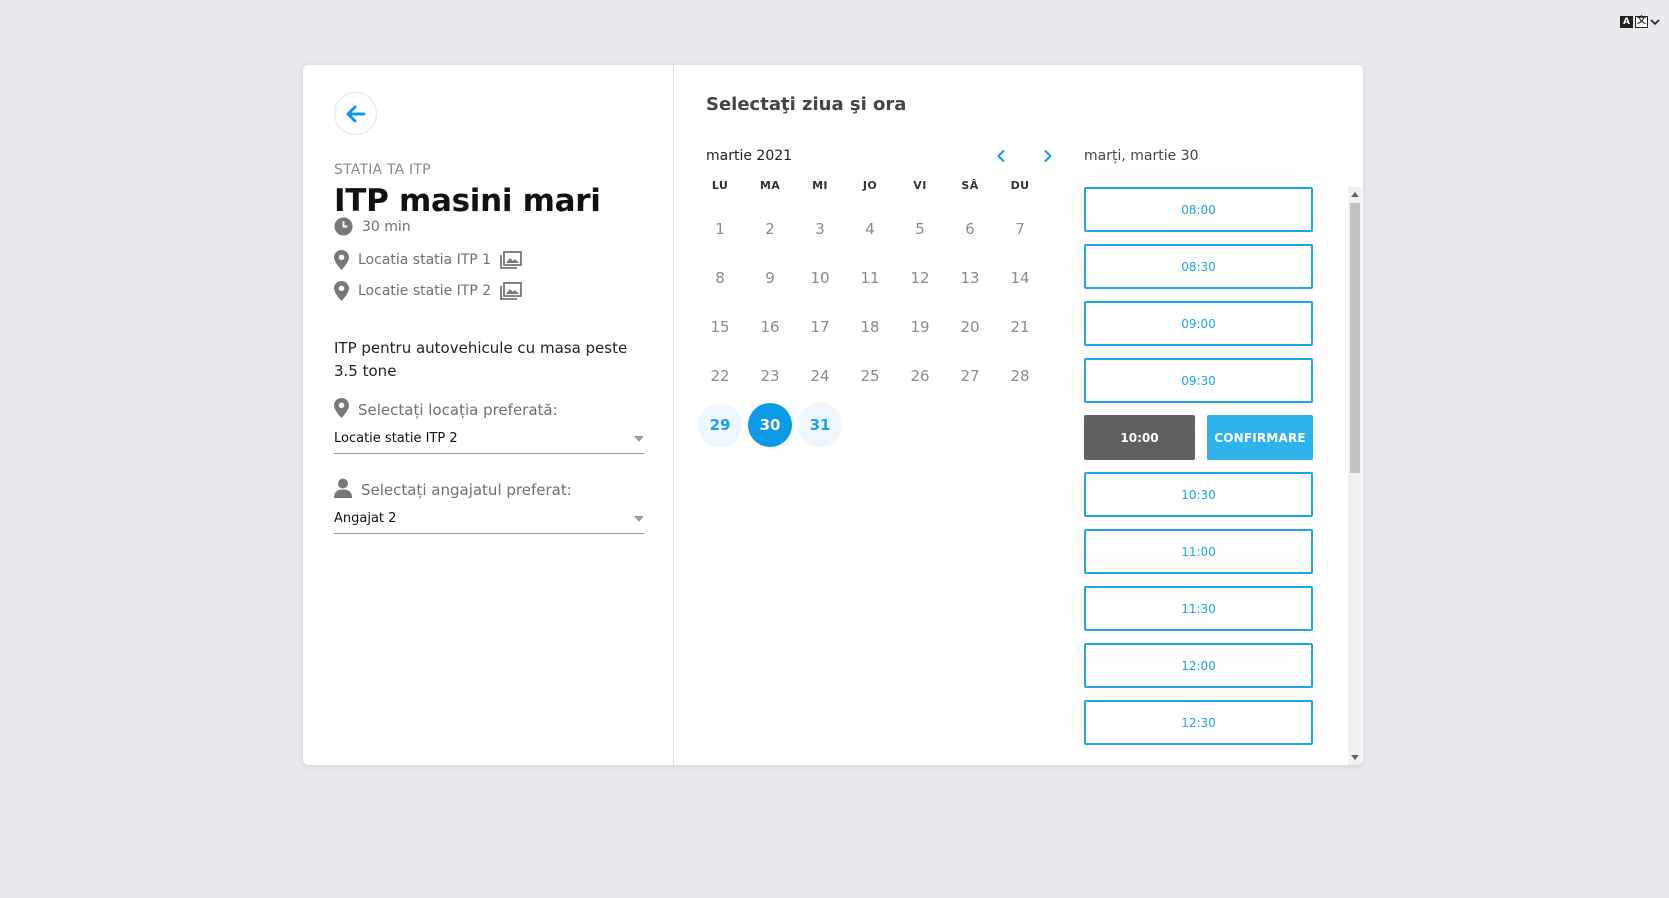  I want to click on location-field-label: Selectați locația preferată:, so click(446, 410).